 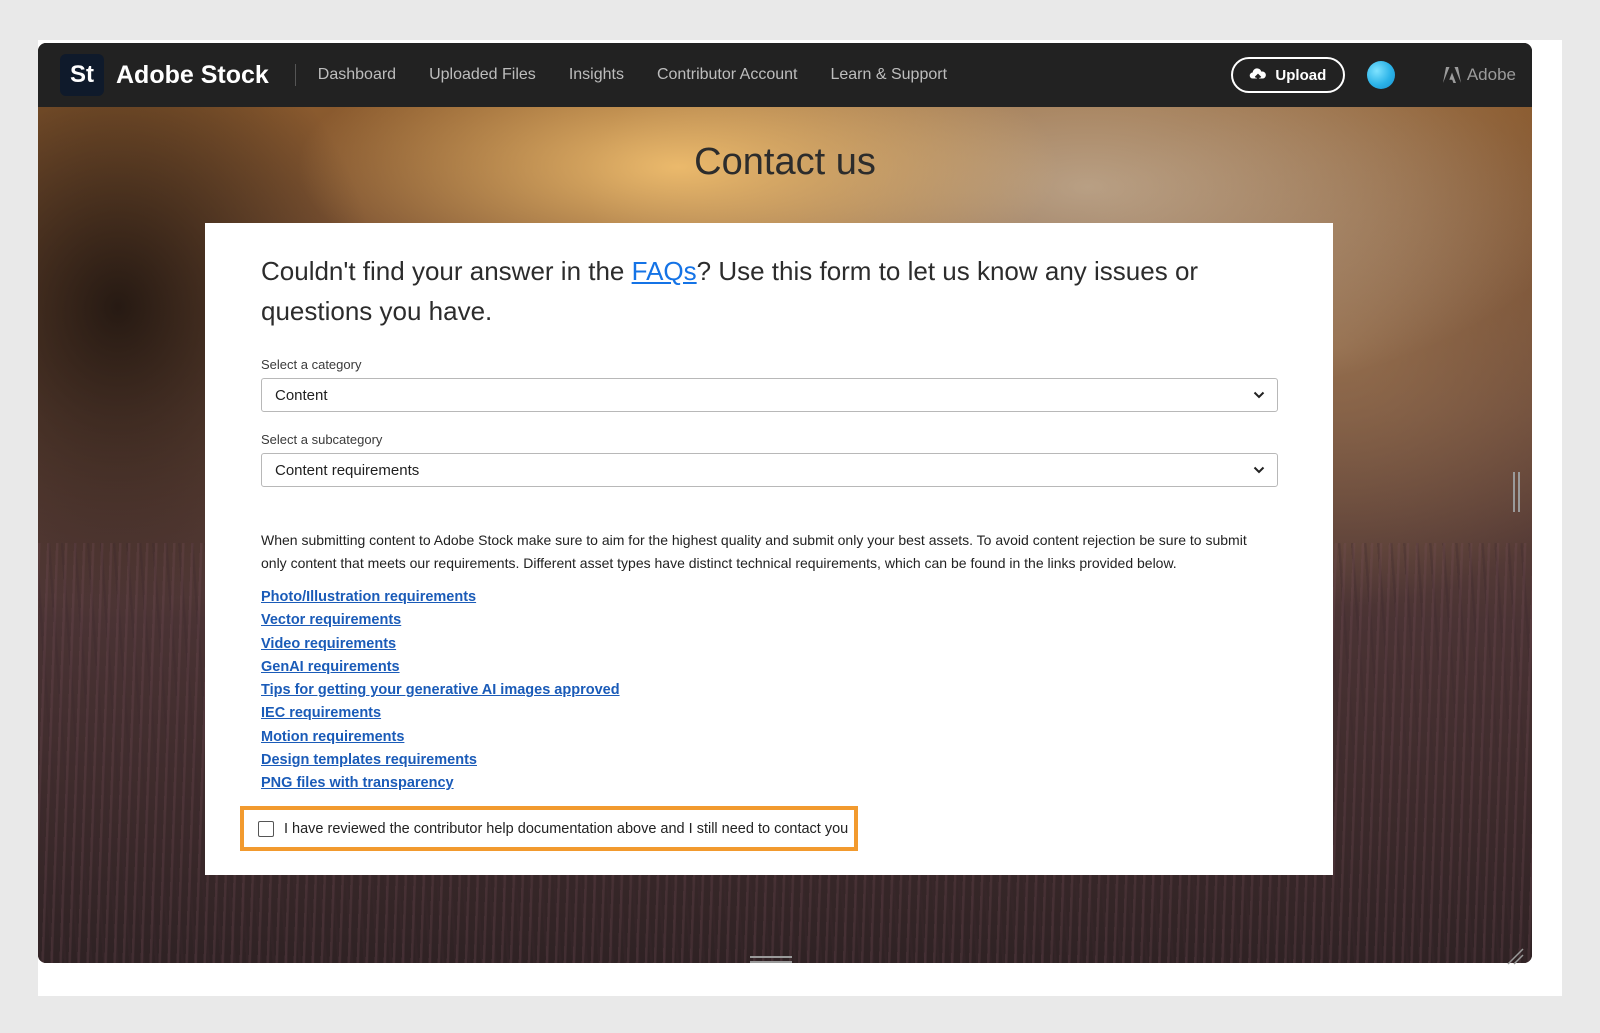 What do you see at coordinates (368, 597) in the screenshot?
I see `link-photo-illustration-requirements: Photo/Illustration requirements` at bounding box center [368, 597].